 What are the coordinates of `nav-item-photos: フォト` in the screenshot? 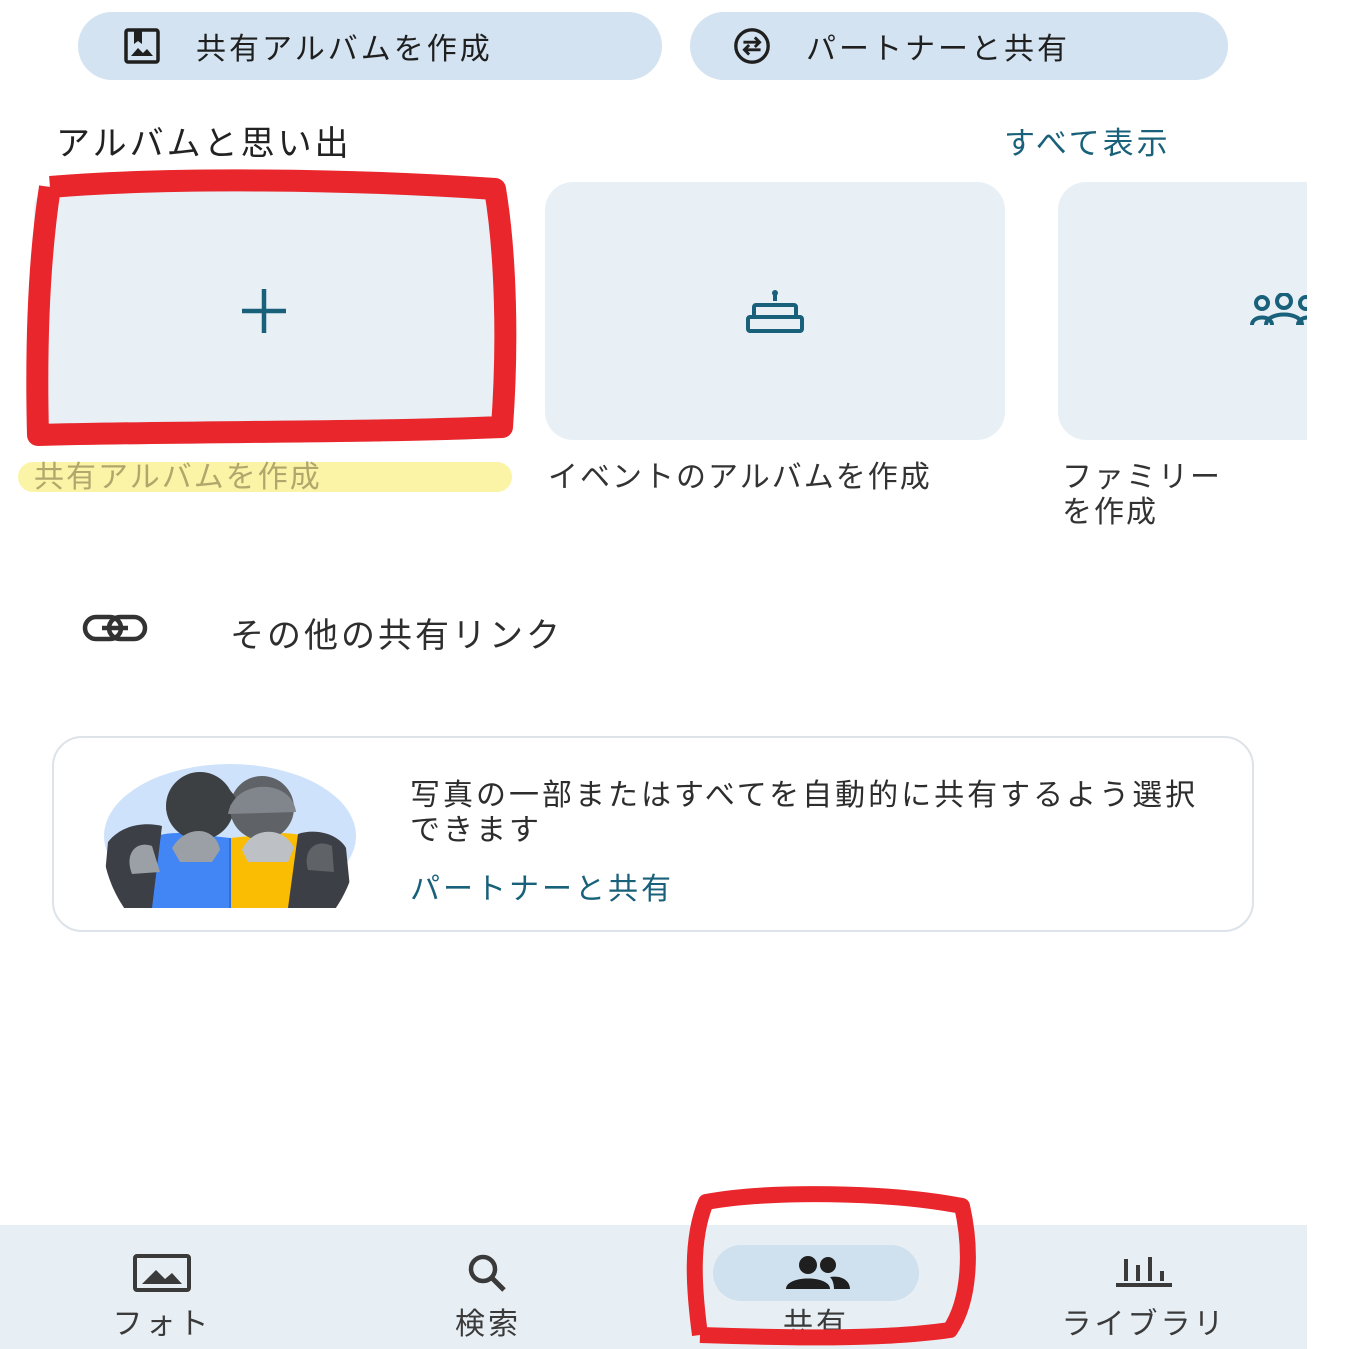 It's located at (162, 1287).